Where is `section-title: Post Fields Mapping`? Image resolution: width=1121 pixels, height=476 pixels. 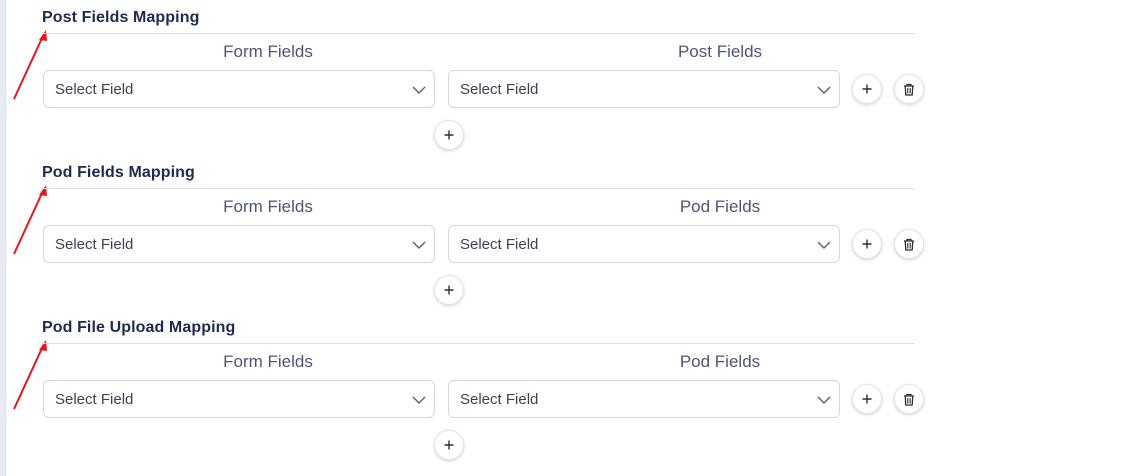 section-title: Post Fields Mapping is located at coordinates (121, 17).